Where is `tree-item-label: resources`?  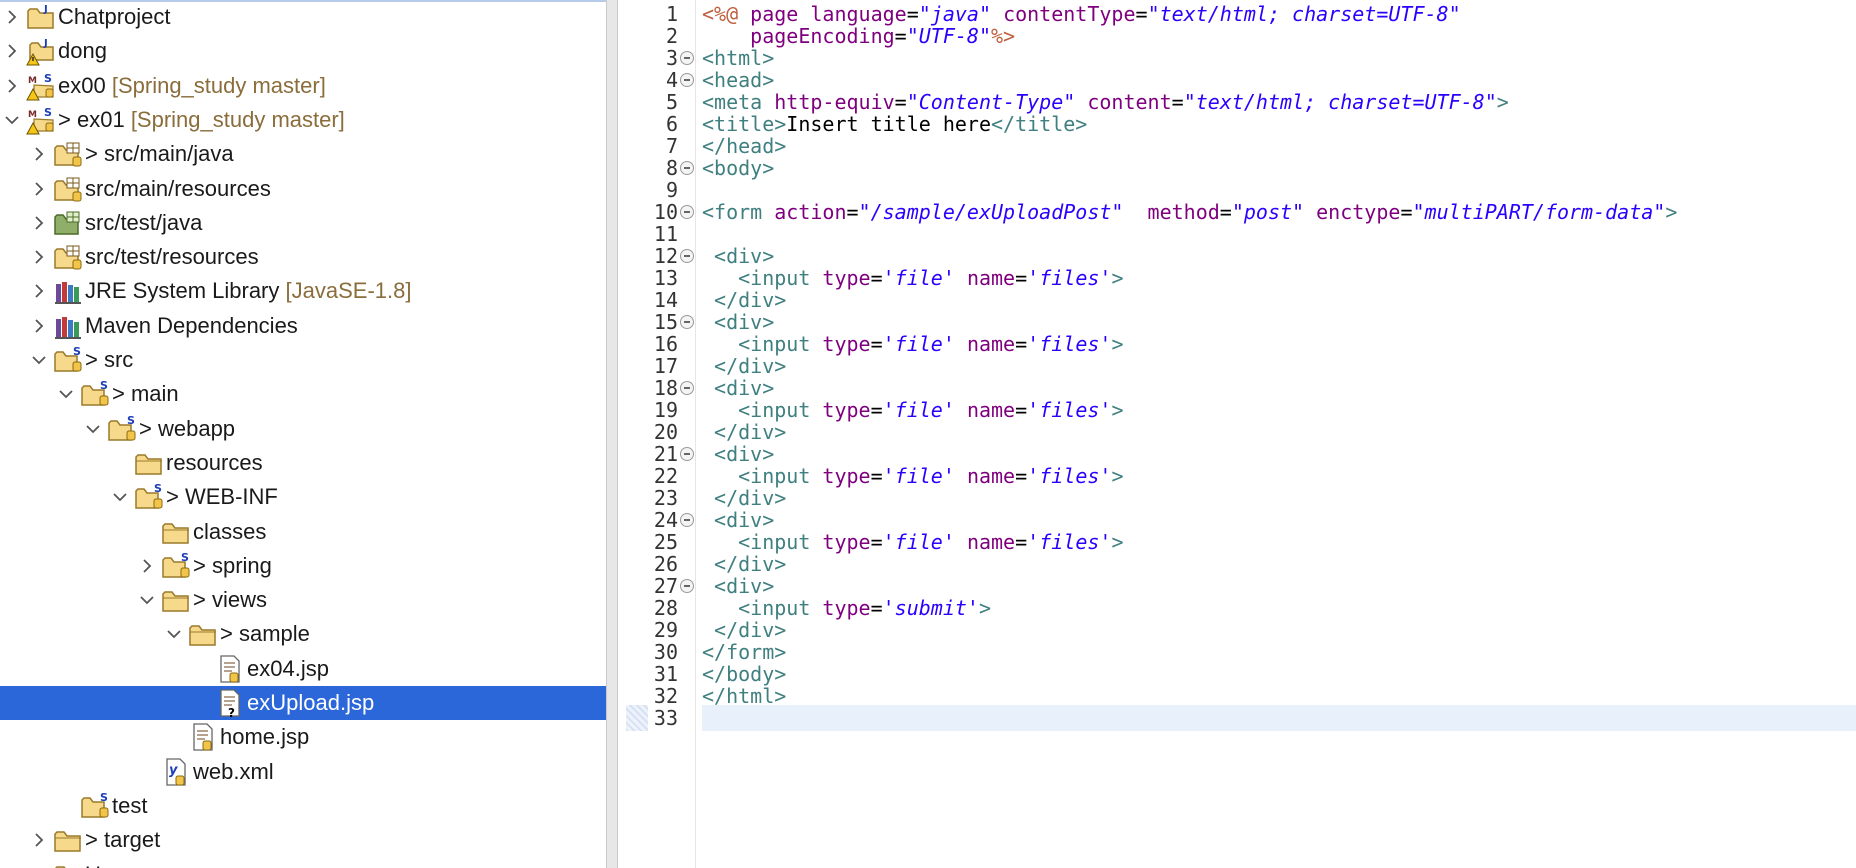
tree-item-label: resources is located at coordinates (214, 463).